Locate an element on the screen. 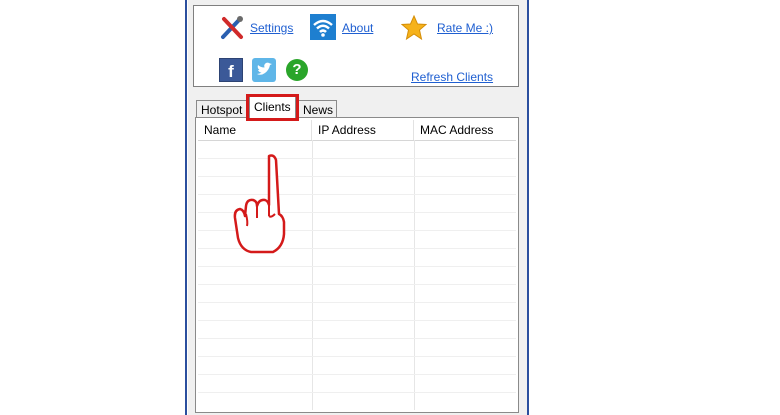  column-header-name: Name is located at coordinates (255, 130).